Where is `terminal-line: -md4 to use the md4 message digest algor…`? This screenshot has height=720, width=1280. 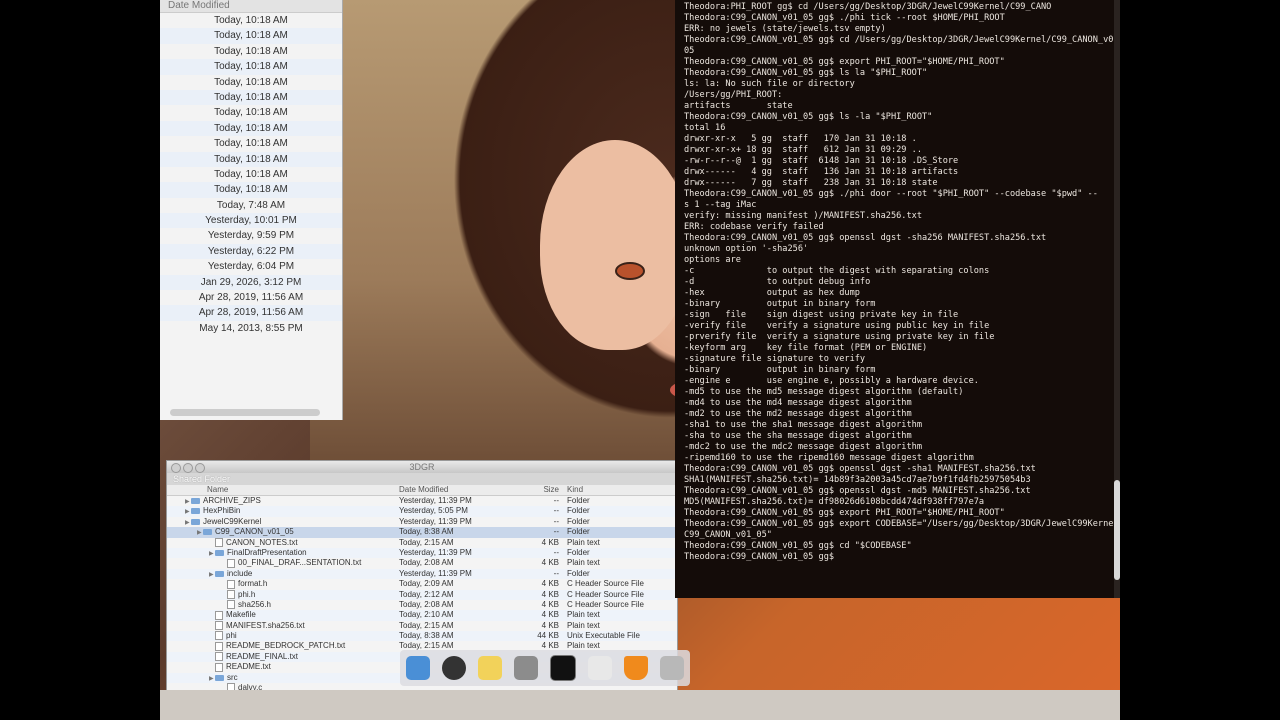 terminal-line: -md4 to use the md4 message digest algor… is located at coordinates (798, 403).